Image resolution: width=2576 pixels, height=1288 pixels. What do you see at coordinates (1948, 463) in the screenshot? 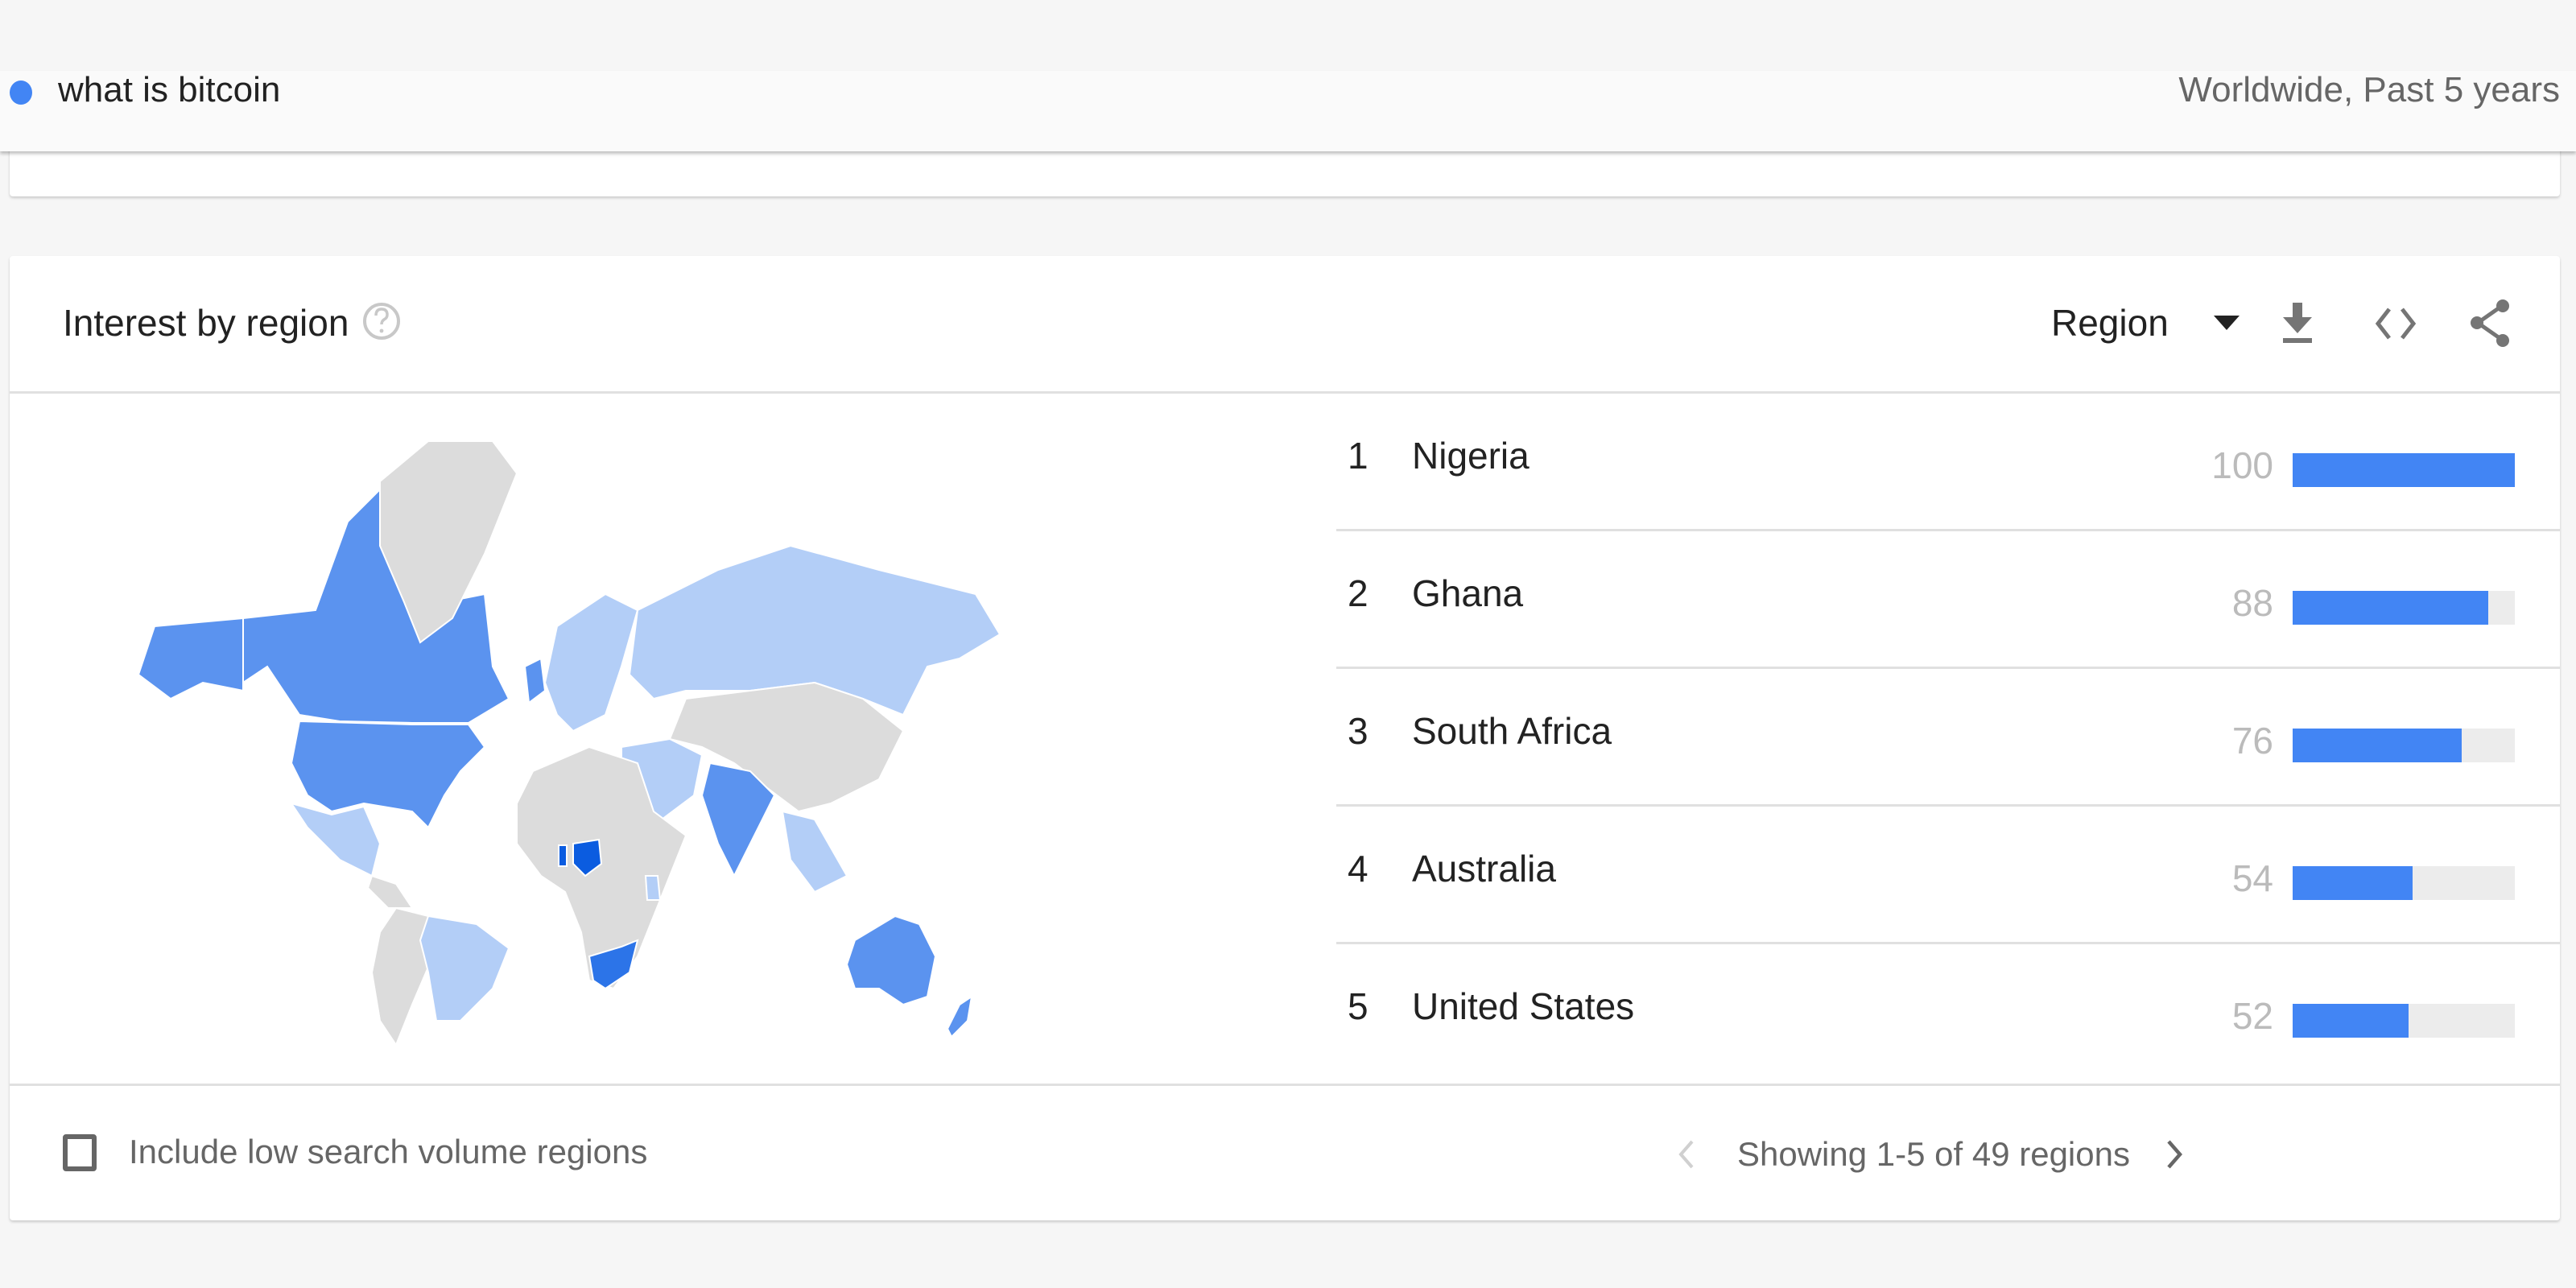
I see `region-row: 1 Nigeria 100` at bounding box center [1948, 463].